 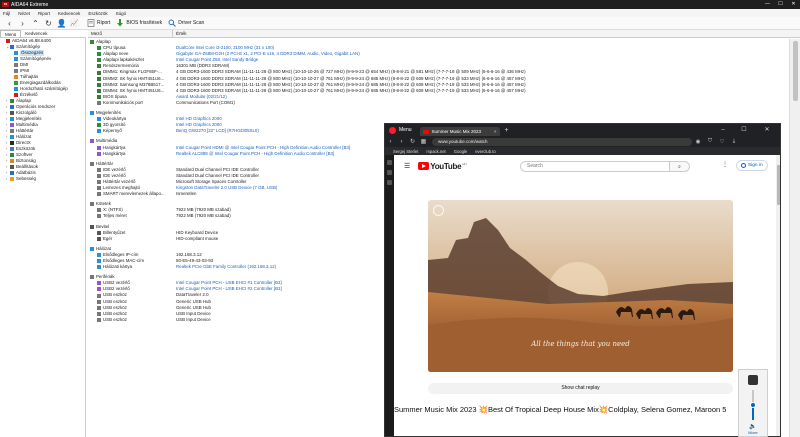 I want to click on menu-favorites: Kedvencek, so click(x=69, y=13).